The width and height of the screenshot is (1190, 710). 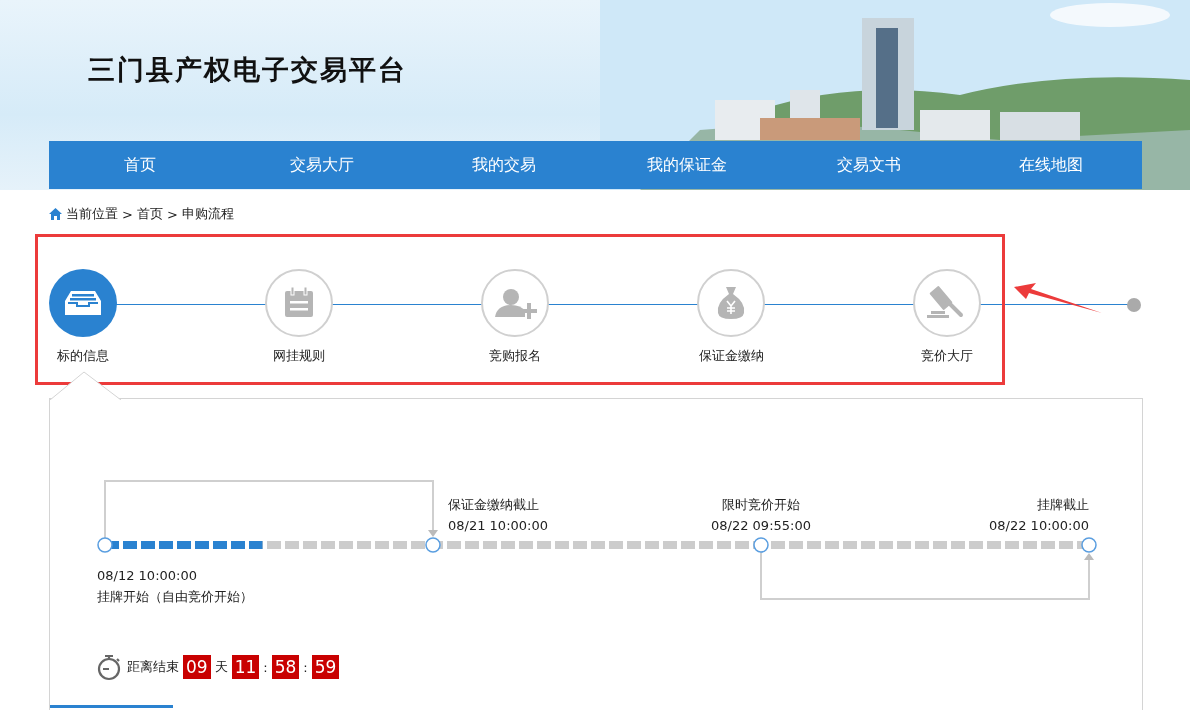 I want to click on milestone-title: 挂牌开始（自由竞价开始）, so click(x=175, y=597).